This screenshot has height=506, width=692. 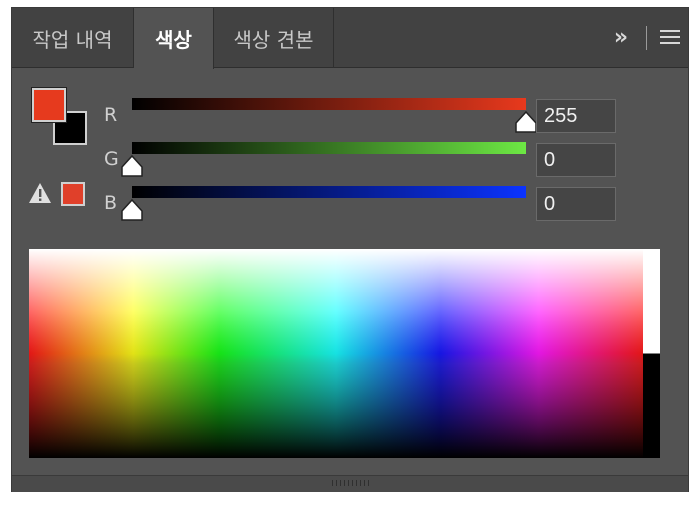 What do you see at coordinates (576, 204) in the screenshot?
I see `blue-value-field: 0` at bounding box center [576, 204].